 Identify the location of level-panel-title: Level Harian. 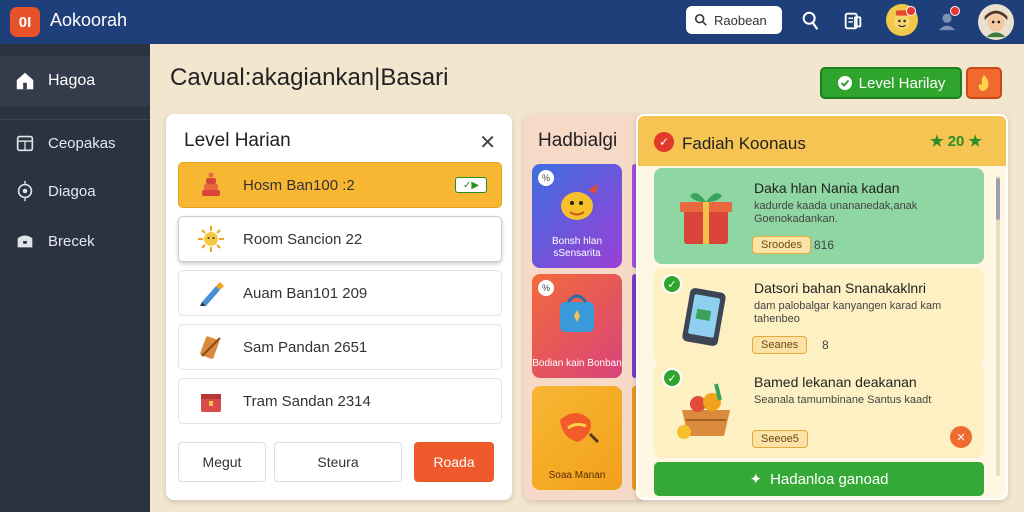
(237, 140).